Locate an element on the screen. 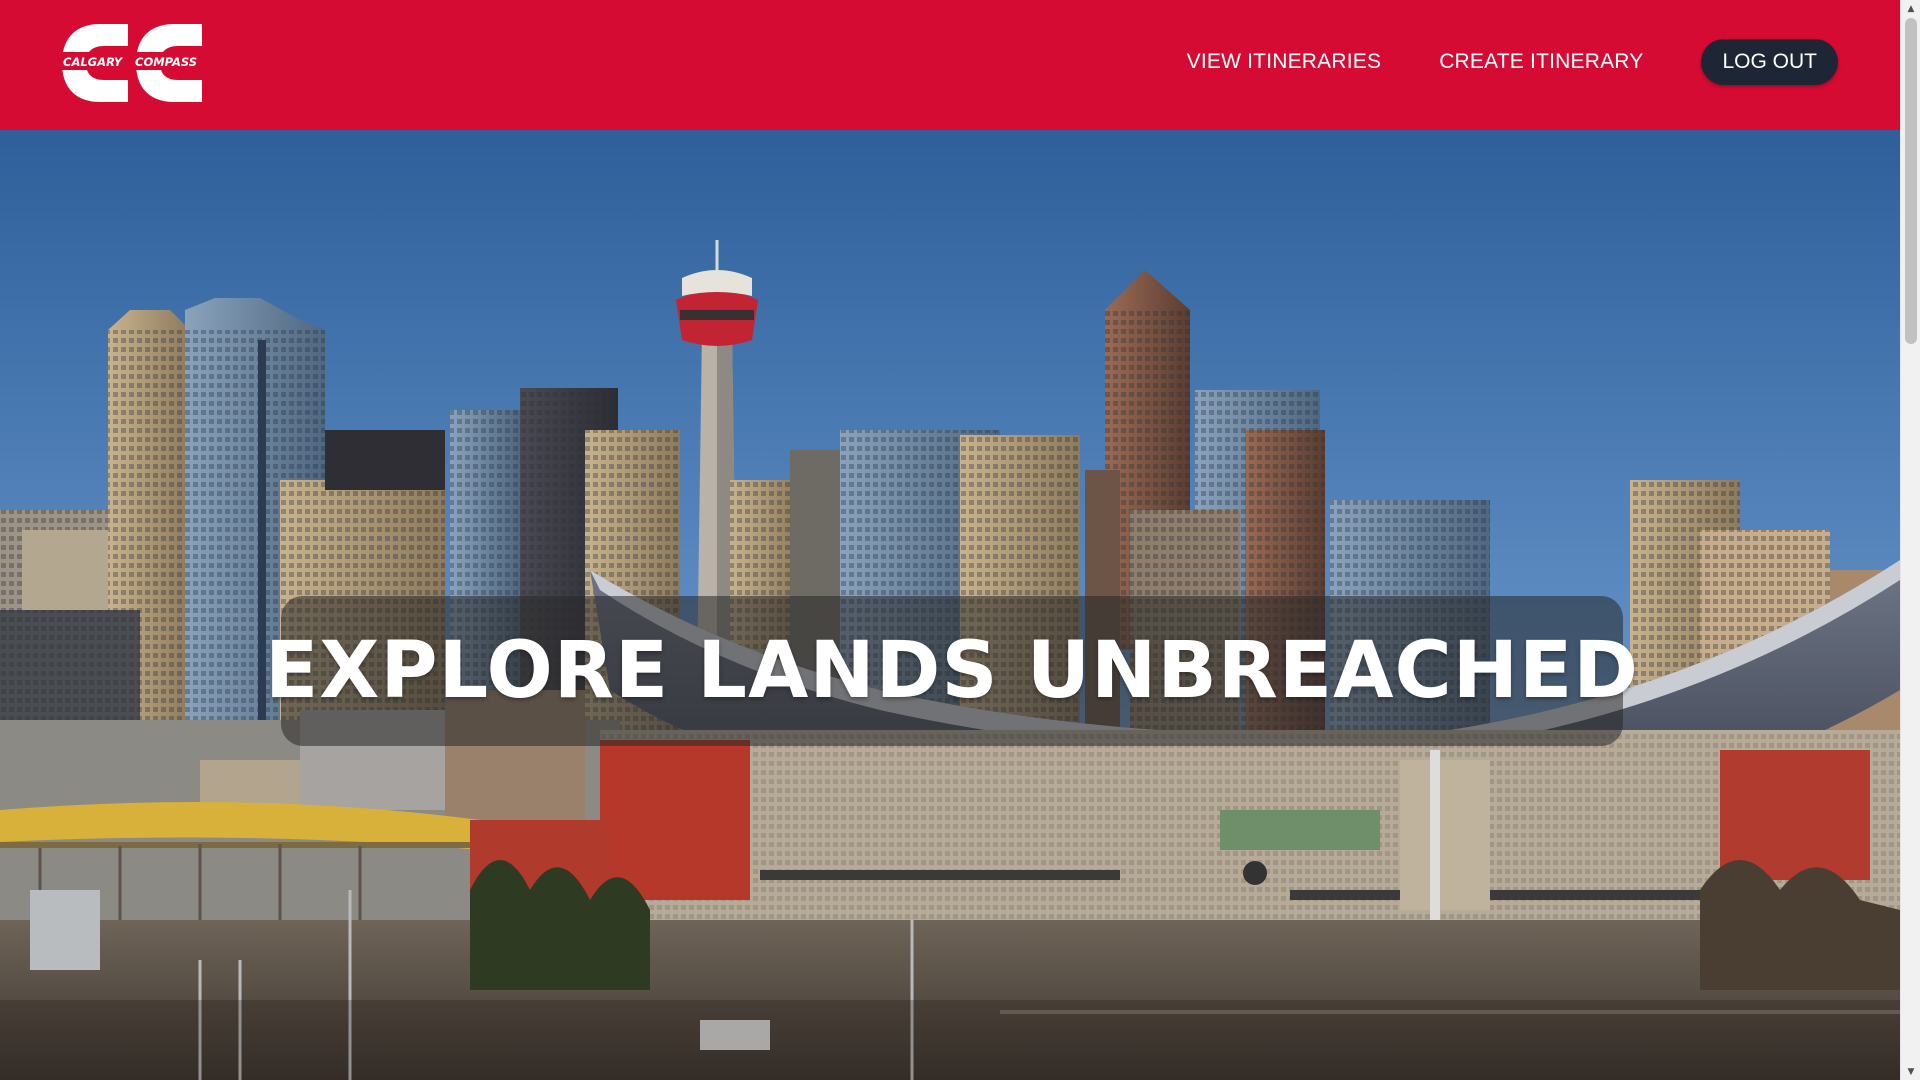 The height and width of the screenshot is (1080, 1920). calgary-compass-logo: CALGARY COMPASS is located at coordinates (132, 63).